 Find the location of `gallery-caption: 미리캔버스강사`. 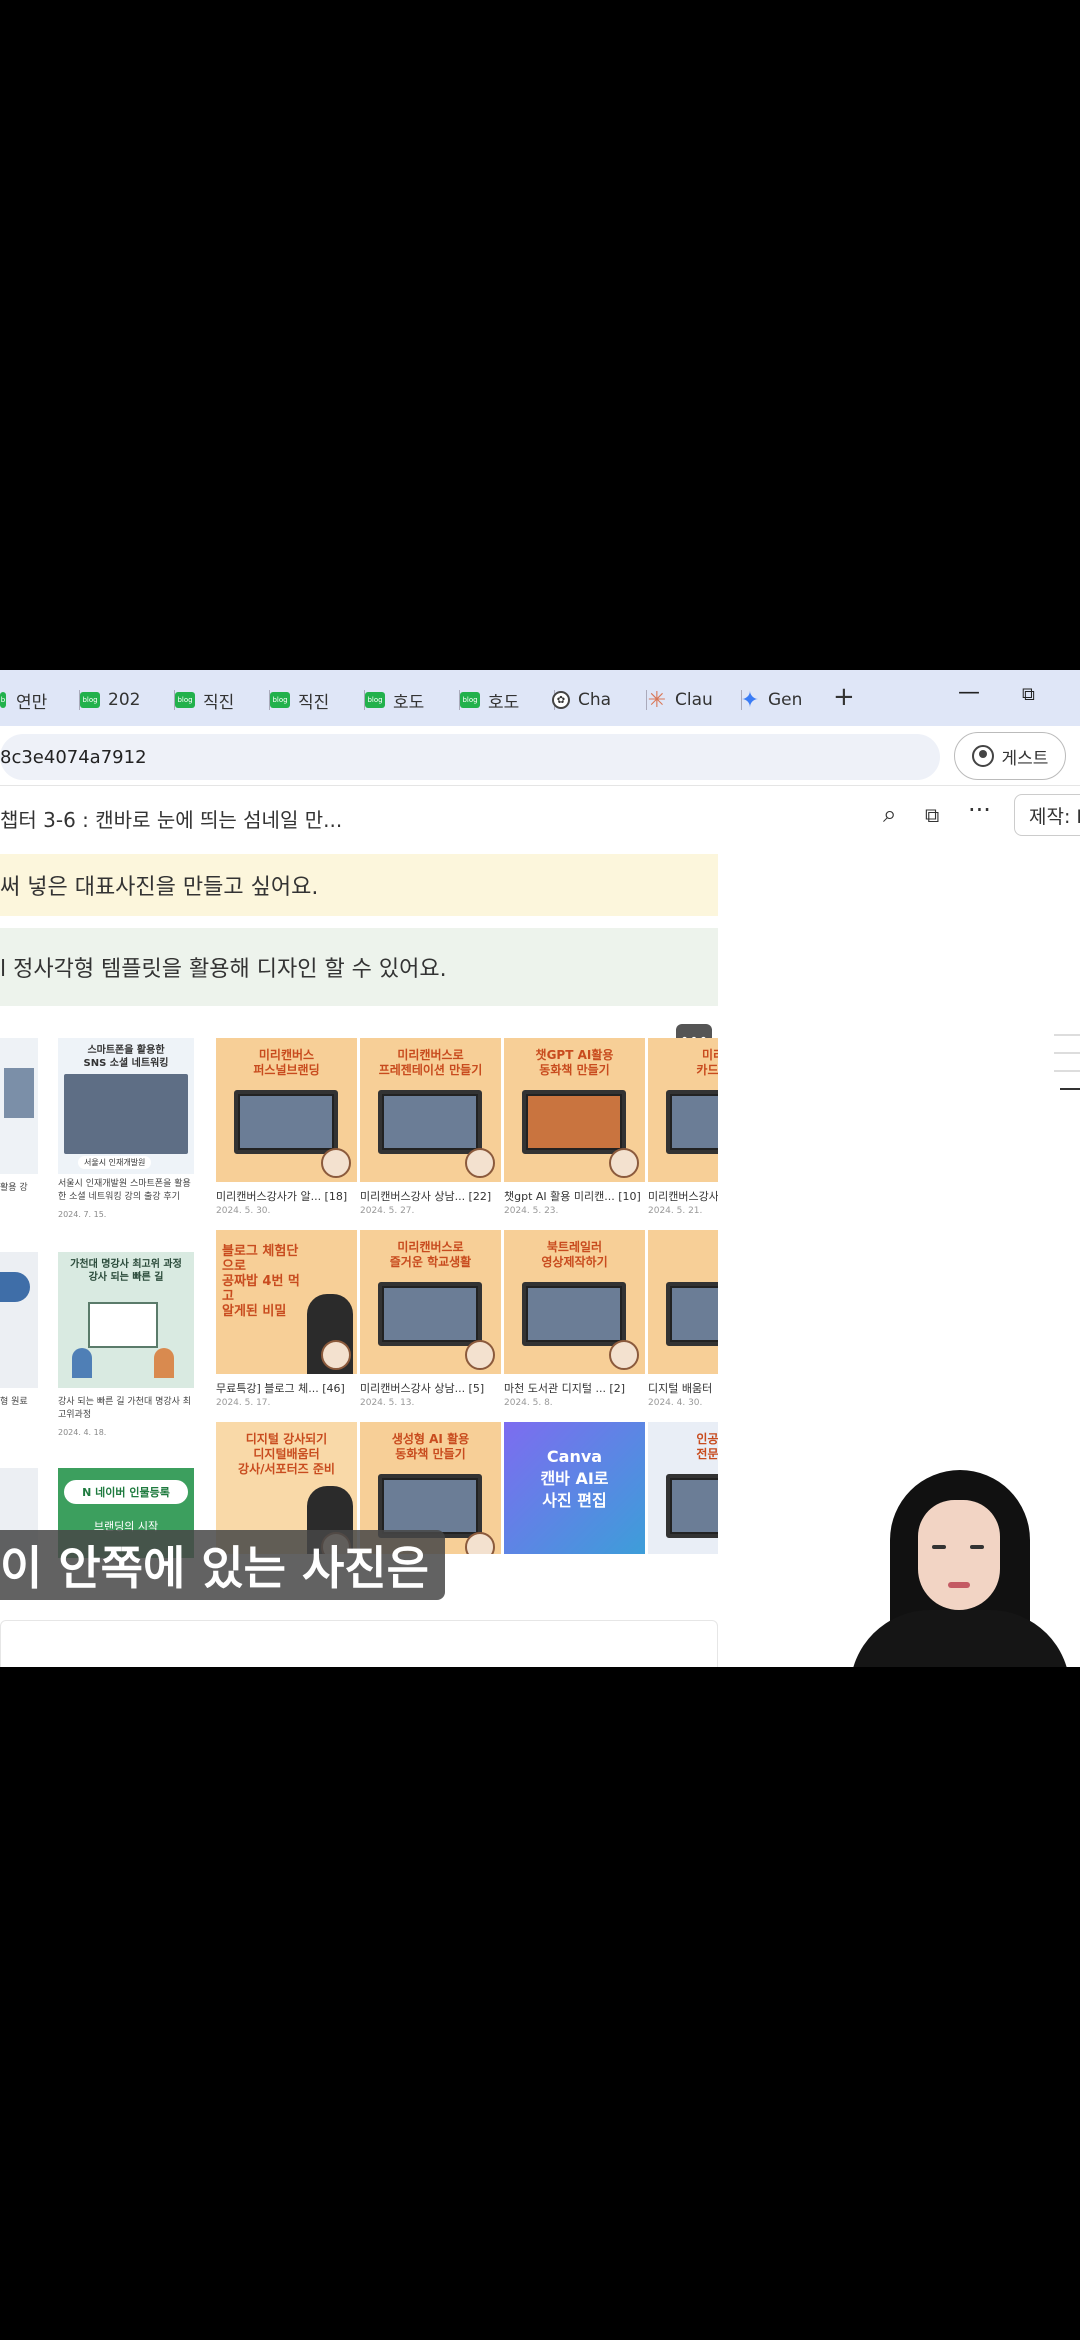

gallery-caption: 미리캔버스강사 is located at coordinates (683, 1196).